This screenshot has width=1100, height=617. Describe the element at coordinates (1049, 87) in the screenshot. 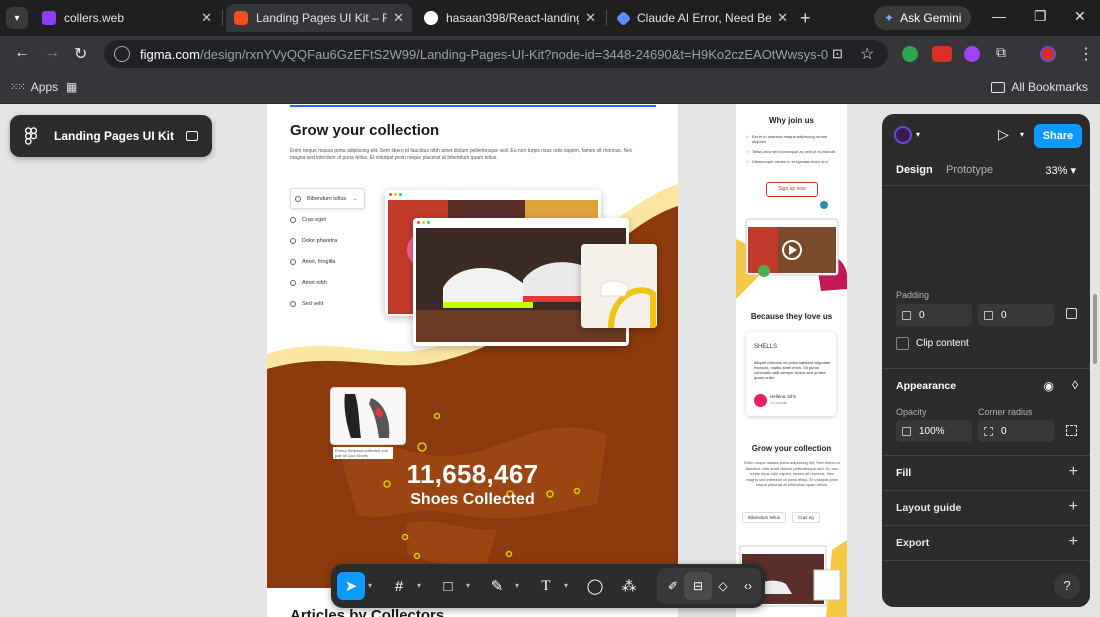

I see `all-bookmarks-label: All Bookmarks` at that location.